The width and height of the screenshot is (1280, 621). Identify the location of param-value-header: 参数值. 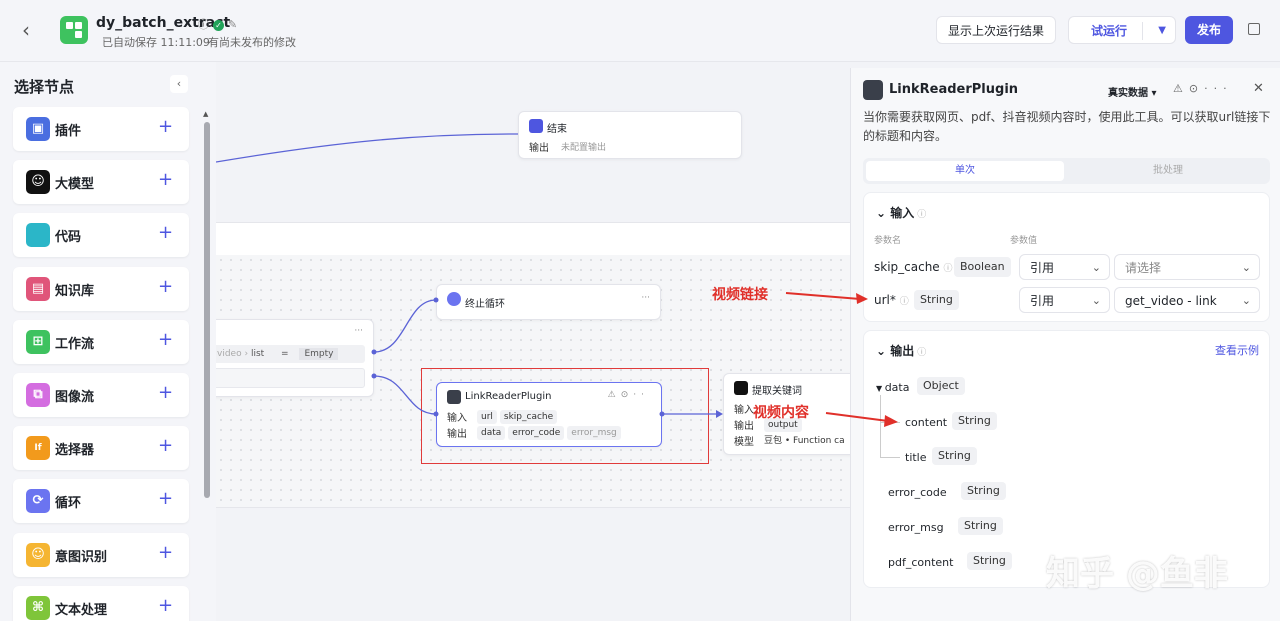
(1024, 241).